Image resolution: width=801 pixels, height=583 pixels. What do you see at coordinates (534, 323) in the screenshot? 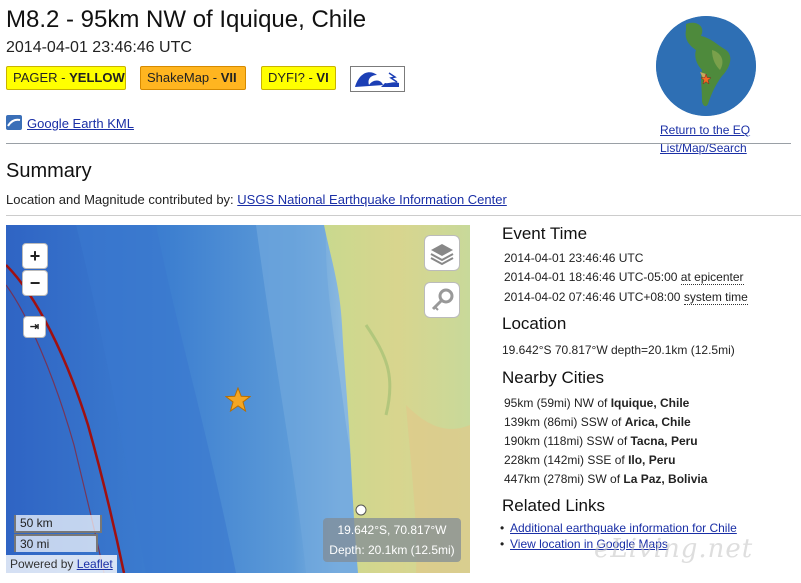
I see `location-heading: Location` at bounding box center [534, 323].